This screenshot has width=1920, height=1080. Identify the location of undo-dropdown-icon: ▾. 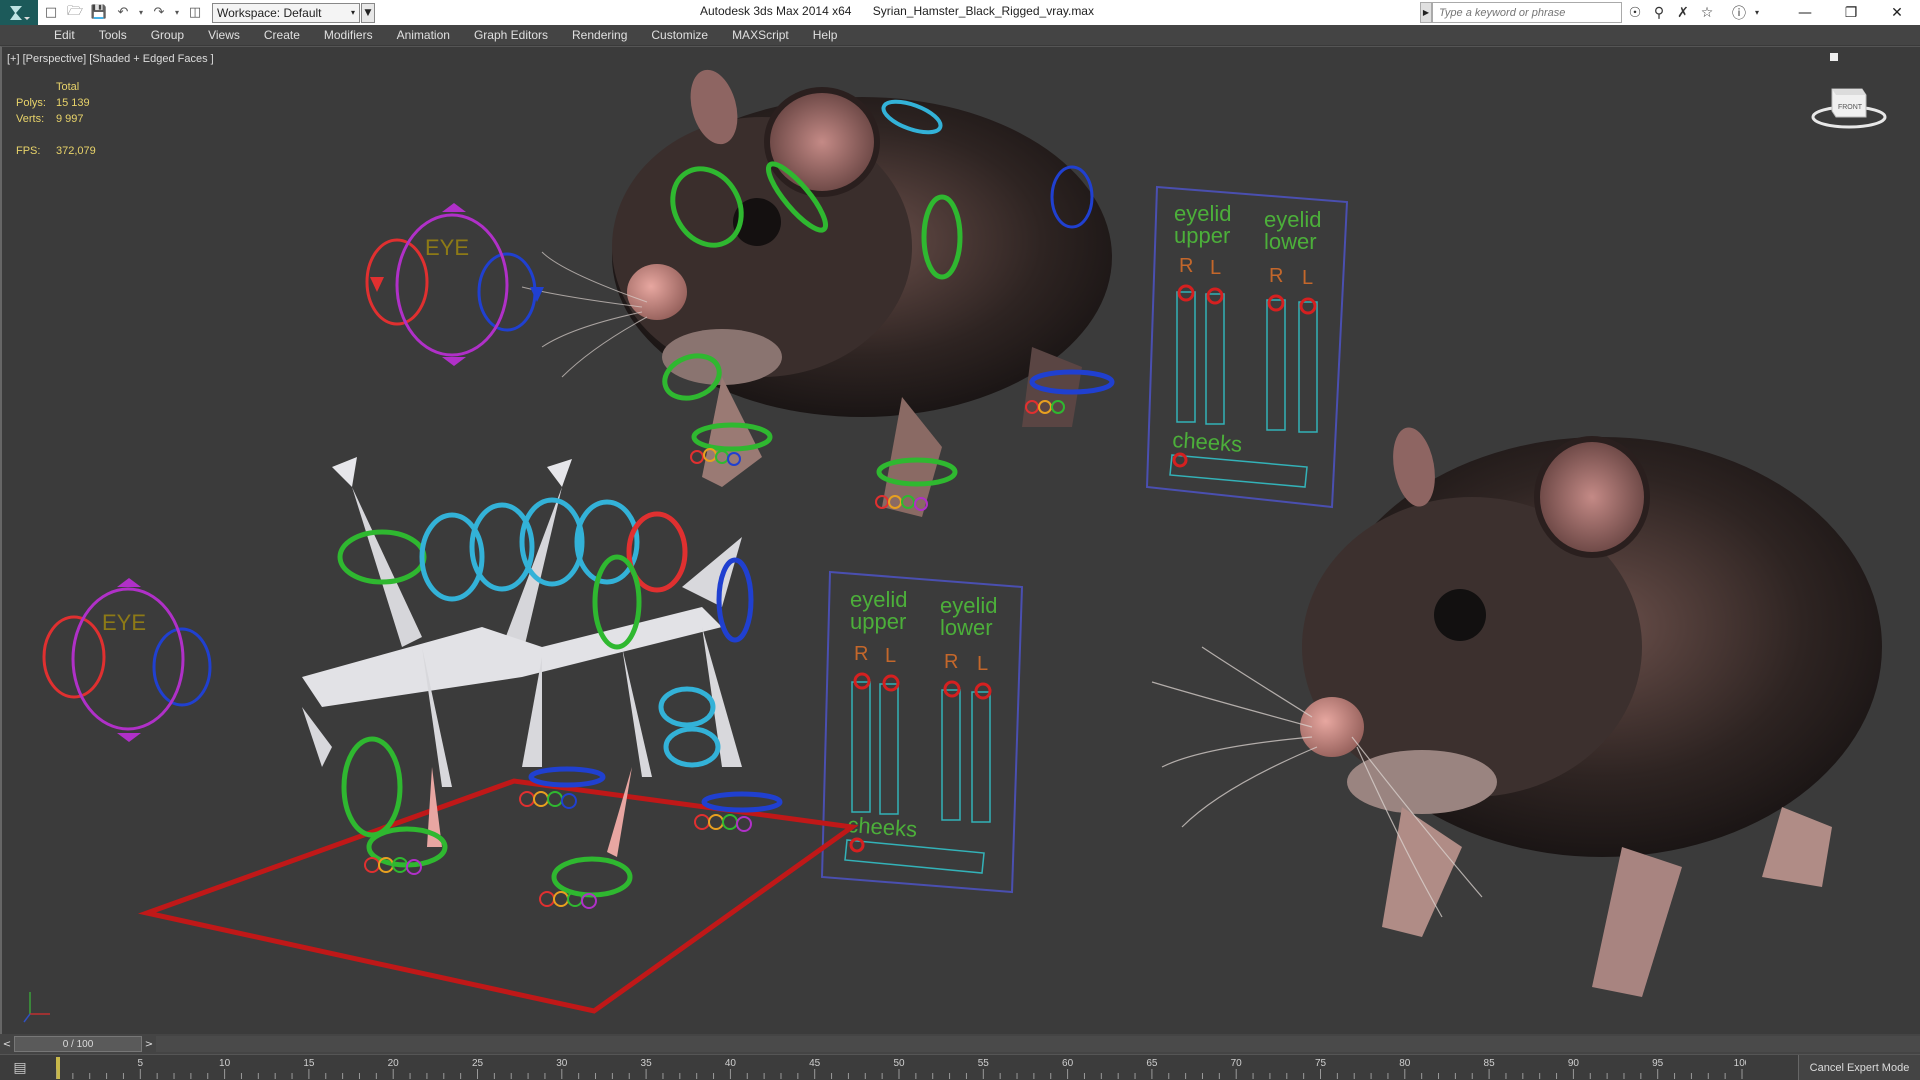
(141, 13).